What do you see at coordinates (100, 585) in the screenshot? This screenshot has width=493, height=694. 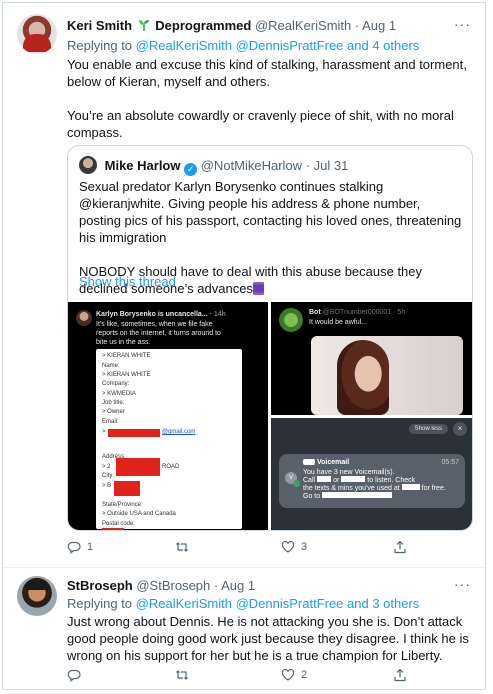 I see `display-name: StBroseph` at bounding box center [100, 585].